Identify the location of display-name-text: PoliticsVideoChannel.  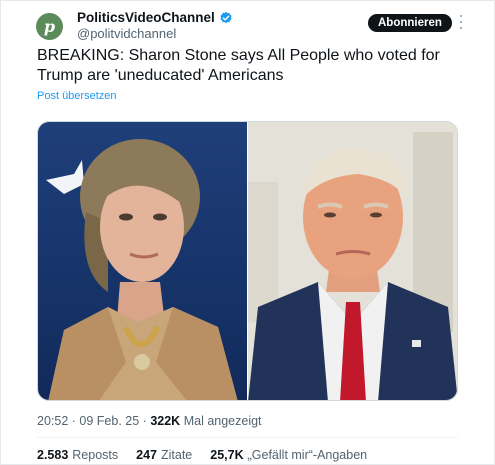
(146, 17).